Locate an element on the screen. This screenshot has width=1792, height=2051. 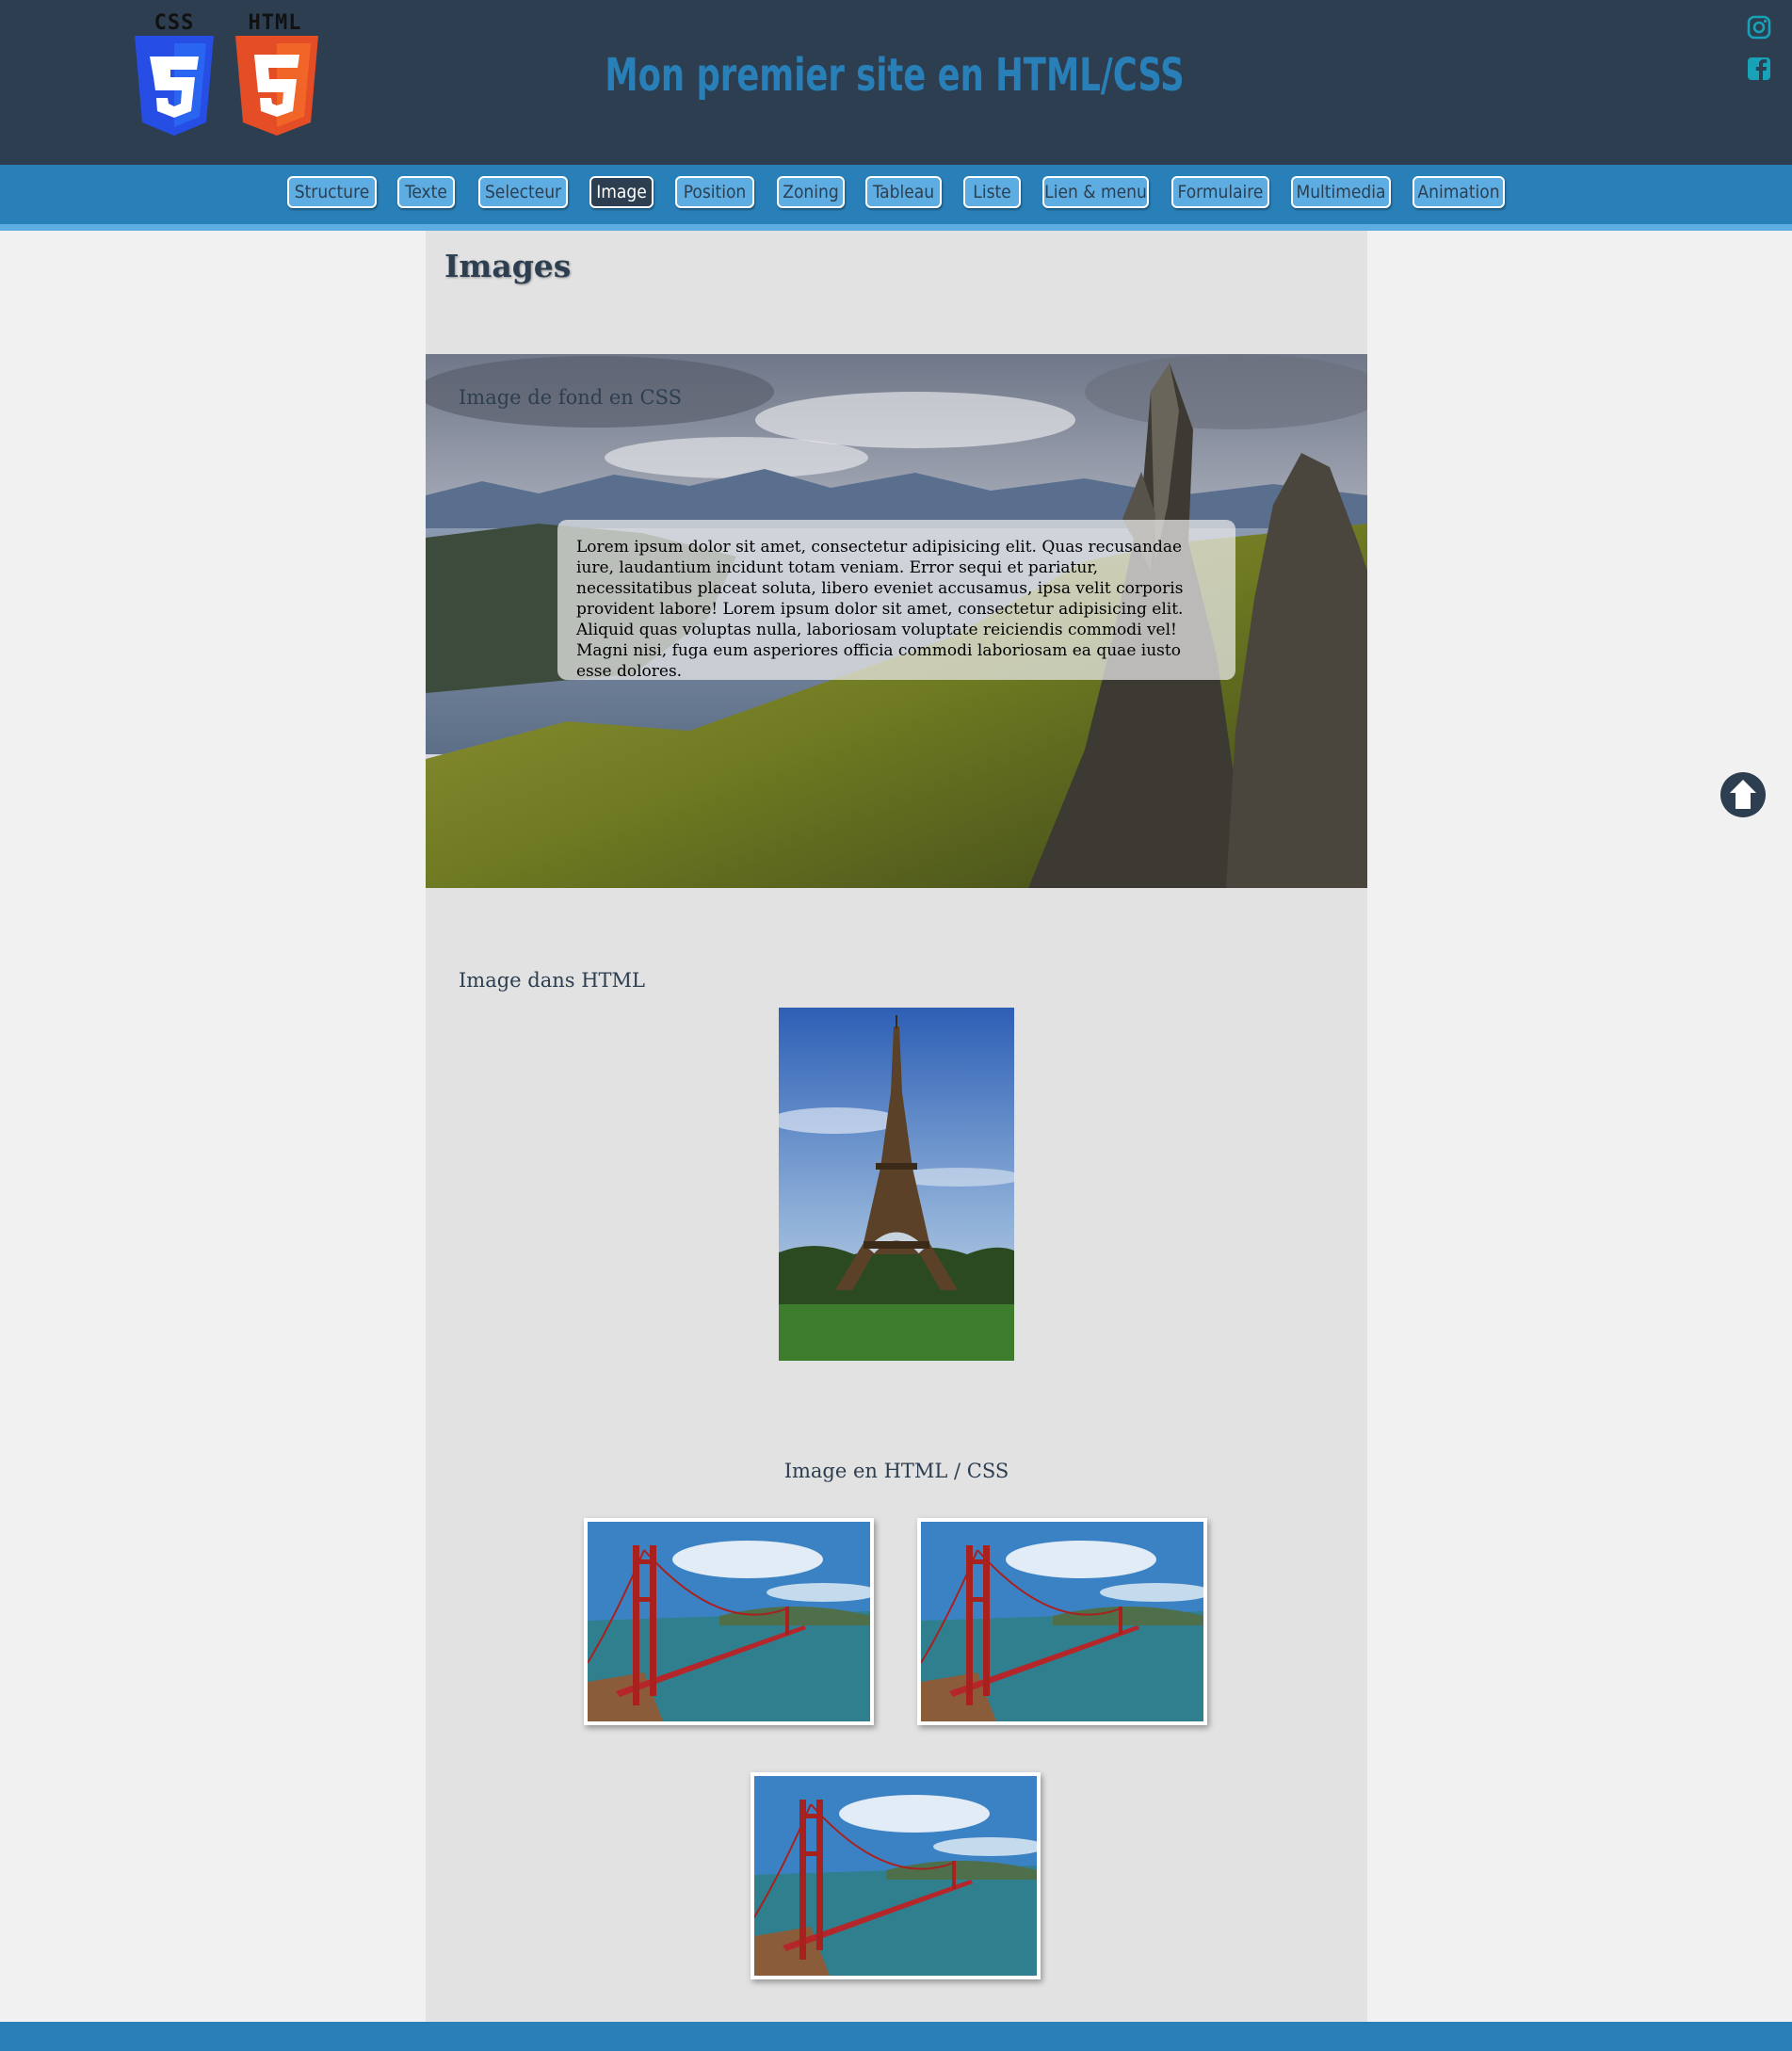
nav-item-animation: Animation is located at coordinates (1459, 192).